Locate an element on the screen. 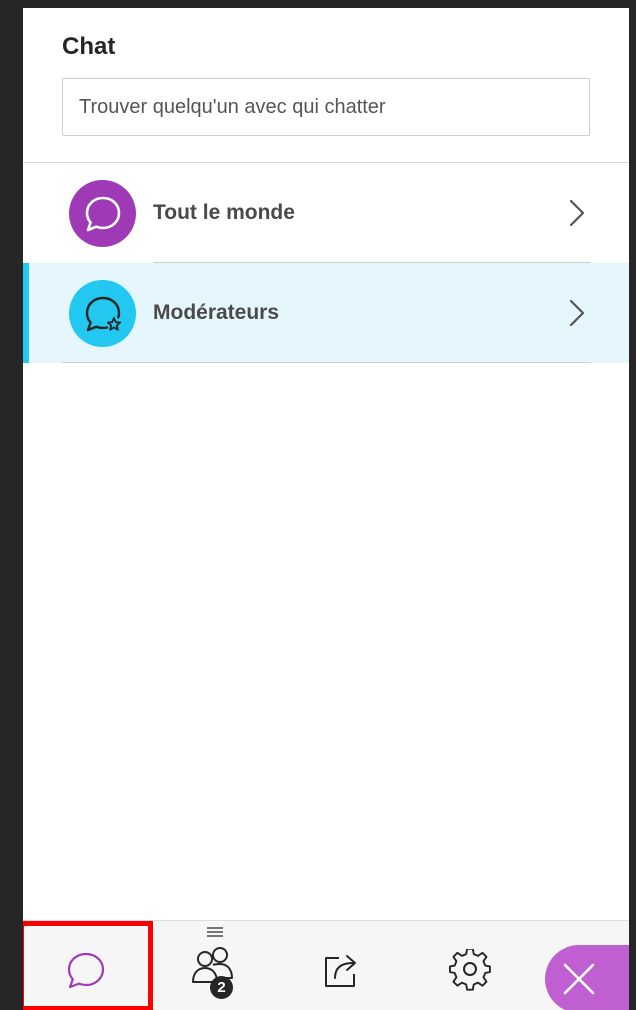 This screenshot has width=636, height=1010. close-panel-button is located at coordinates (587, 977).